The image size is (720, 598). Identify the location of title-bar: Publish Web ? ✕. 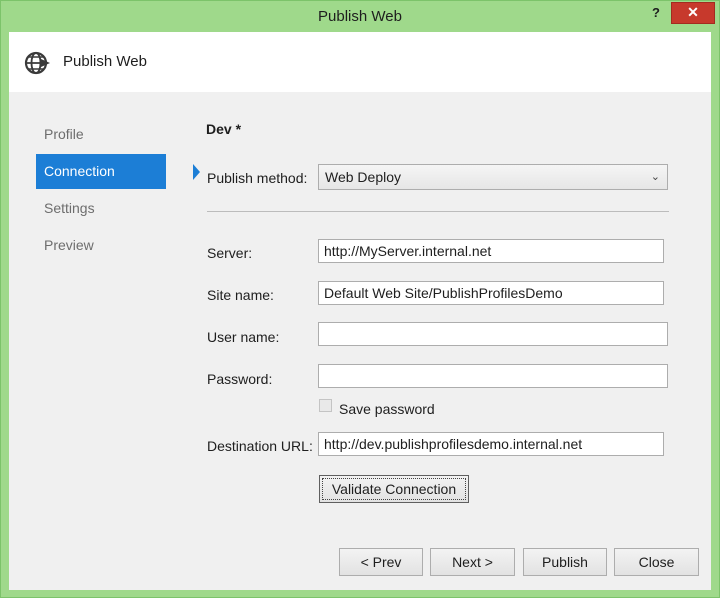
(360, 16).